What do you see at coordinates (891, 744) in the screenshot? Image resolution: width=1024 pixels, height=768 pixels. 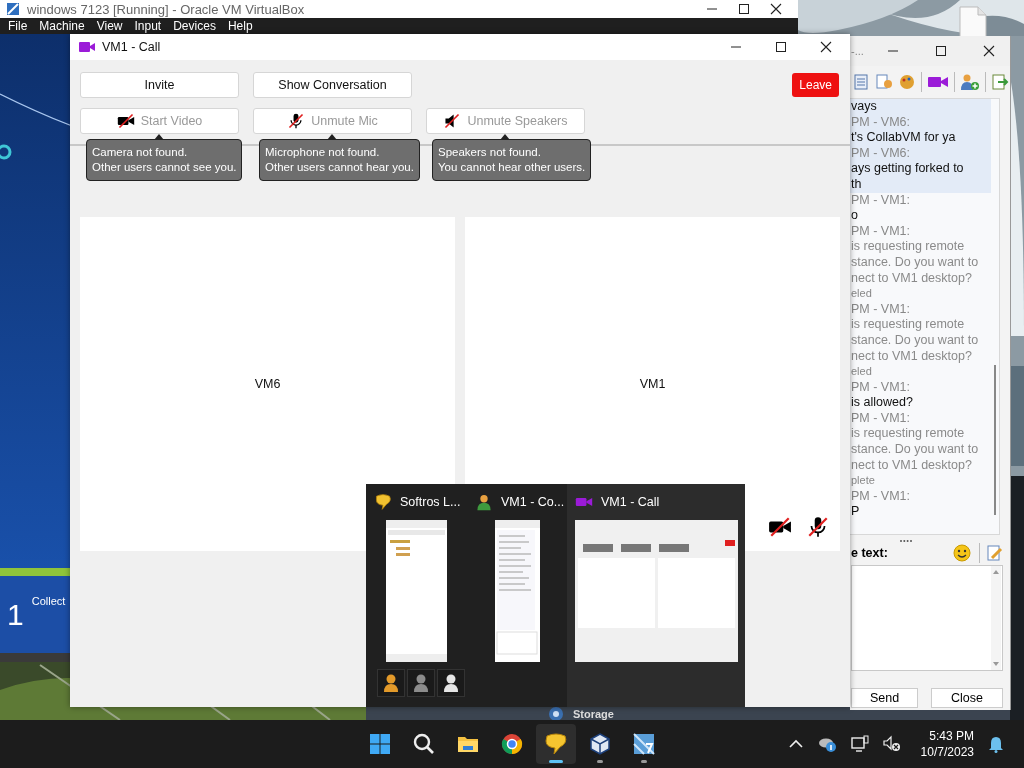 I see `speaker-muted-icon` at bounding box center [891, 744].